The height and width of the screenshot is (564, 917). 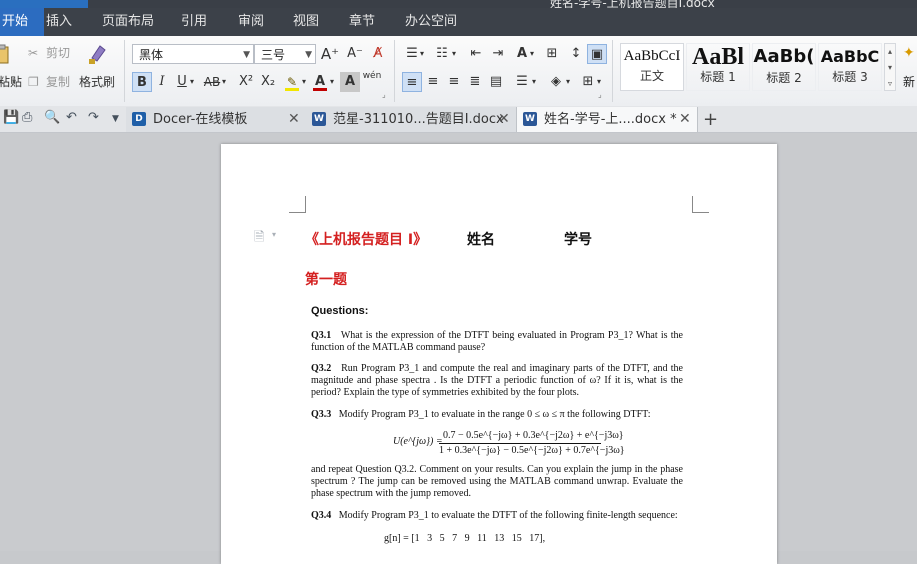 What do you see at coordinates (522, 82) in the screenshot?
I see `line-spacing-icon: ☰` at bounding box center [522, 82].